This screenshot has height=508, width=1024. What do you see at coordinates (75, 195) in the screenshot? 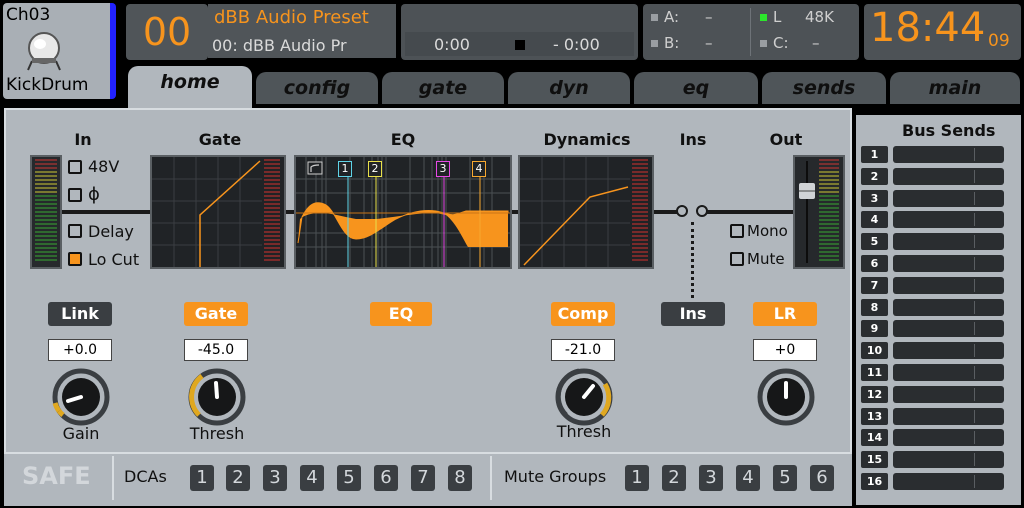
I see `phase-invert-checkbox` at bounding box center [75, 195].